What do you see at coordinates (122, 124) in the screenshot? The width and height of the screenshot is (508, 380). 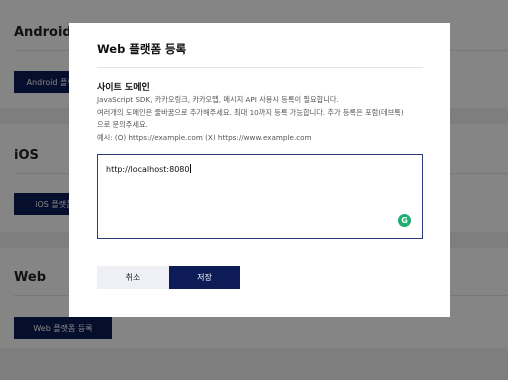 I see `help-line: 으로 문의주세요.` at bounding box center [122, 124].